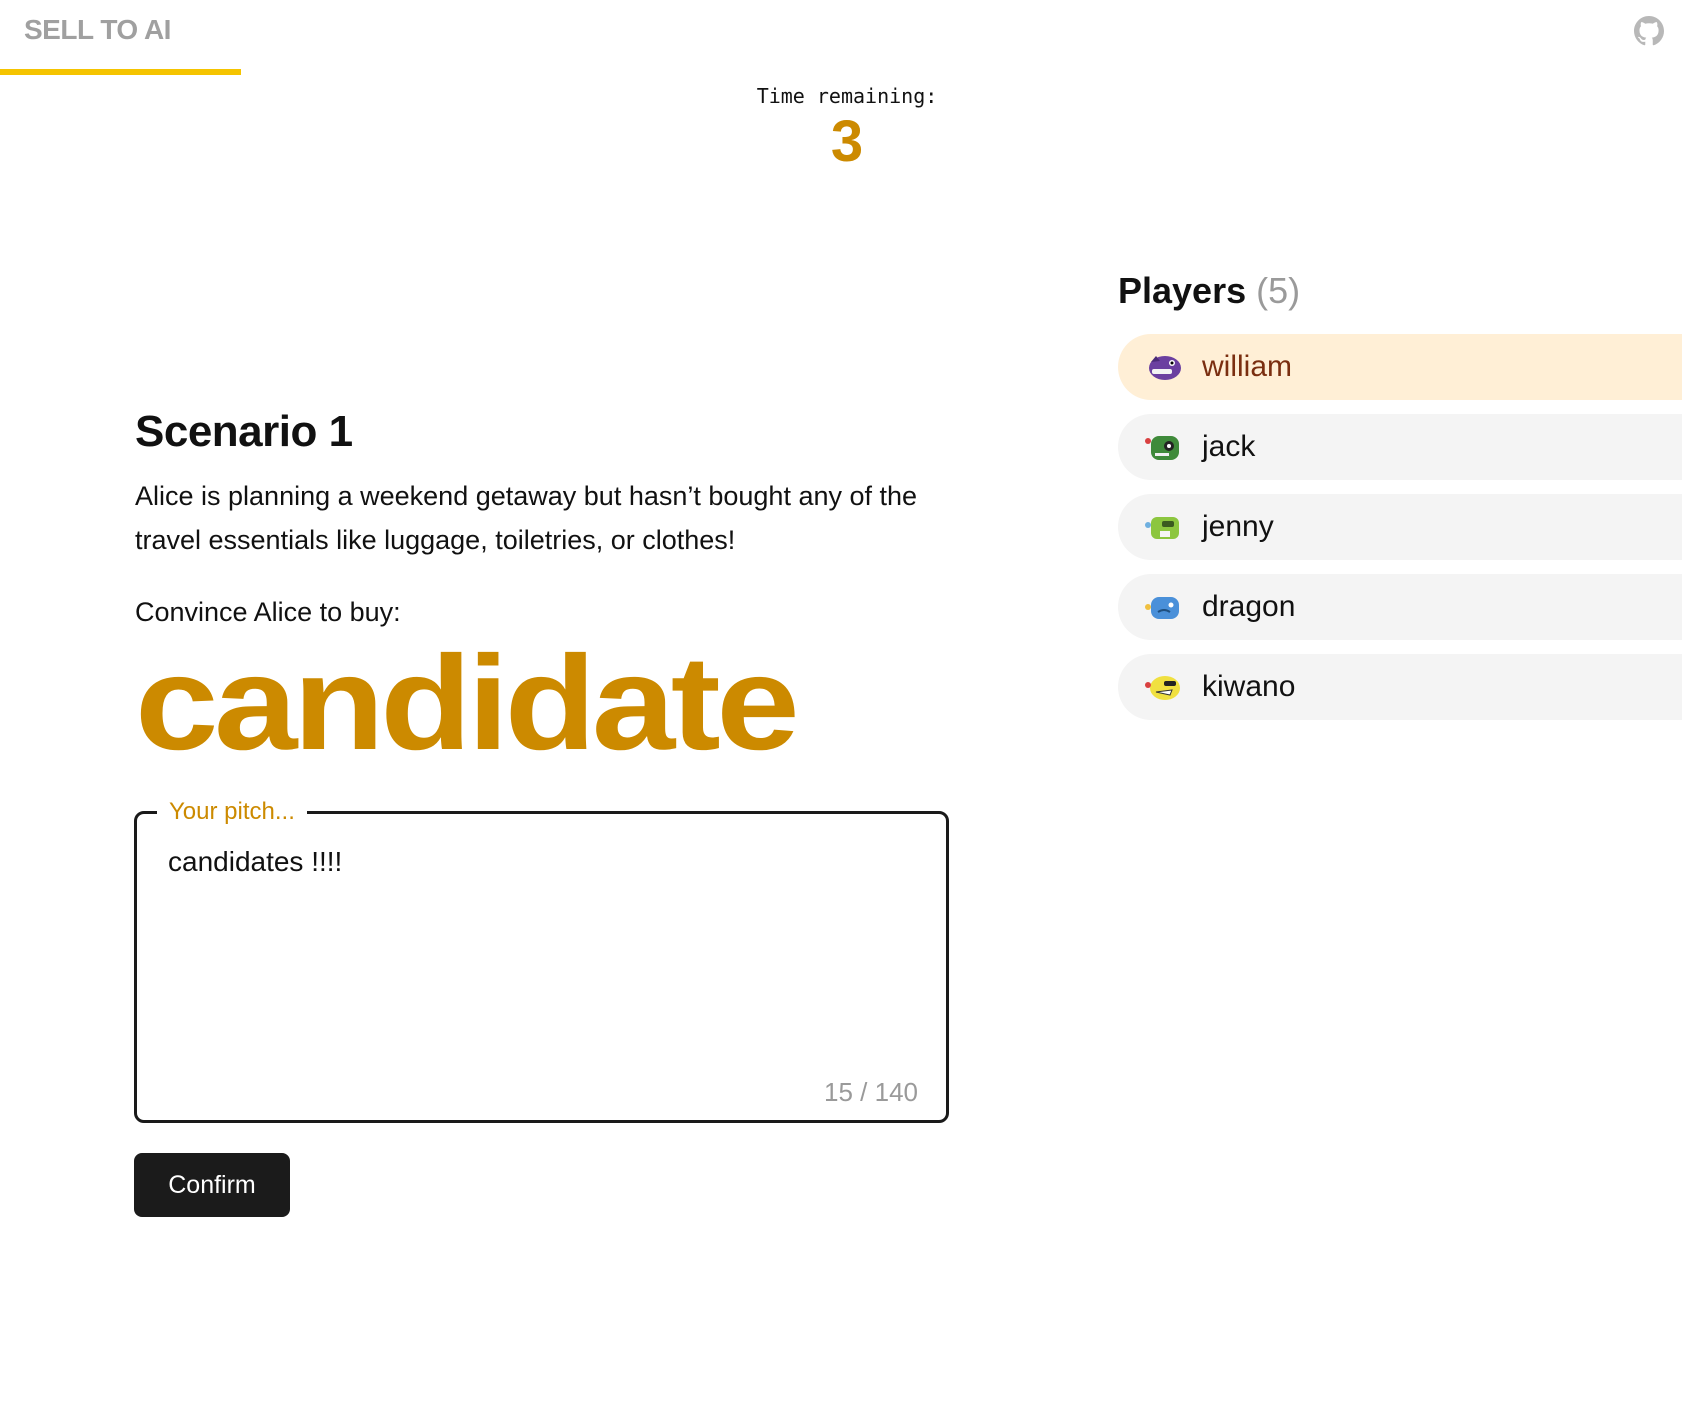 The image size is (1682, 1414). Describe the element at coordinates (541, 957) in the screenshot. I see `pitch-textarea: Your pitch... candidates !!!! 15 / 140` at that location.